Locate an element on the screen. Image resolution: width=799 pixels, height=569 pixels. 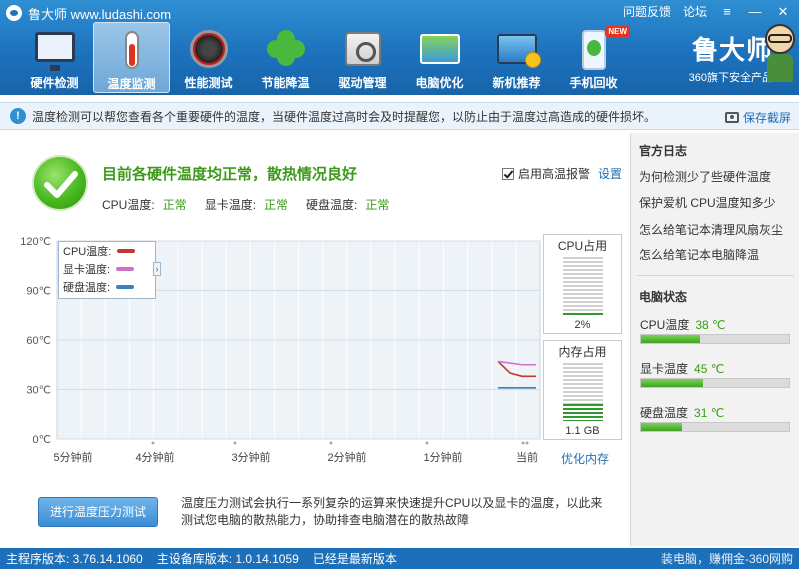
stress-test-button: 进行温度压力测试 is located at coordinates (98, 512).